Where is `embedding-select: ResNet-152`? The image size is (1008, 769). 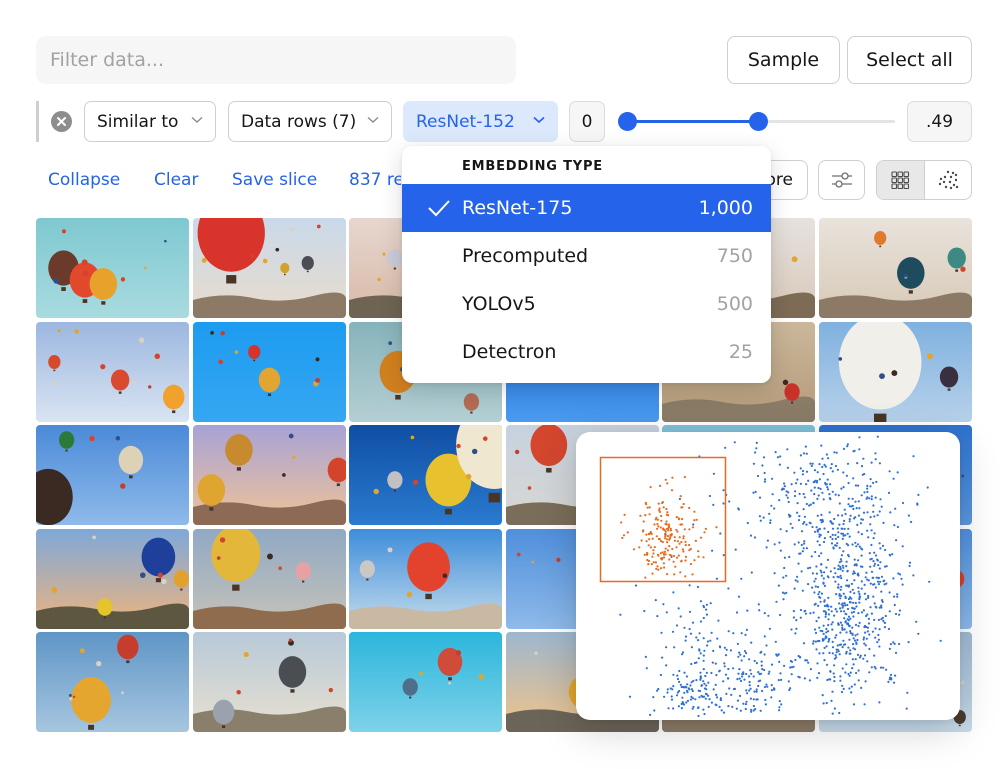
embedding-select: ResNet-152 is located at coordinates (480, 121).